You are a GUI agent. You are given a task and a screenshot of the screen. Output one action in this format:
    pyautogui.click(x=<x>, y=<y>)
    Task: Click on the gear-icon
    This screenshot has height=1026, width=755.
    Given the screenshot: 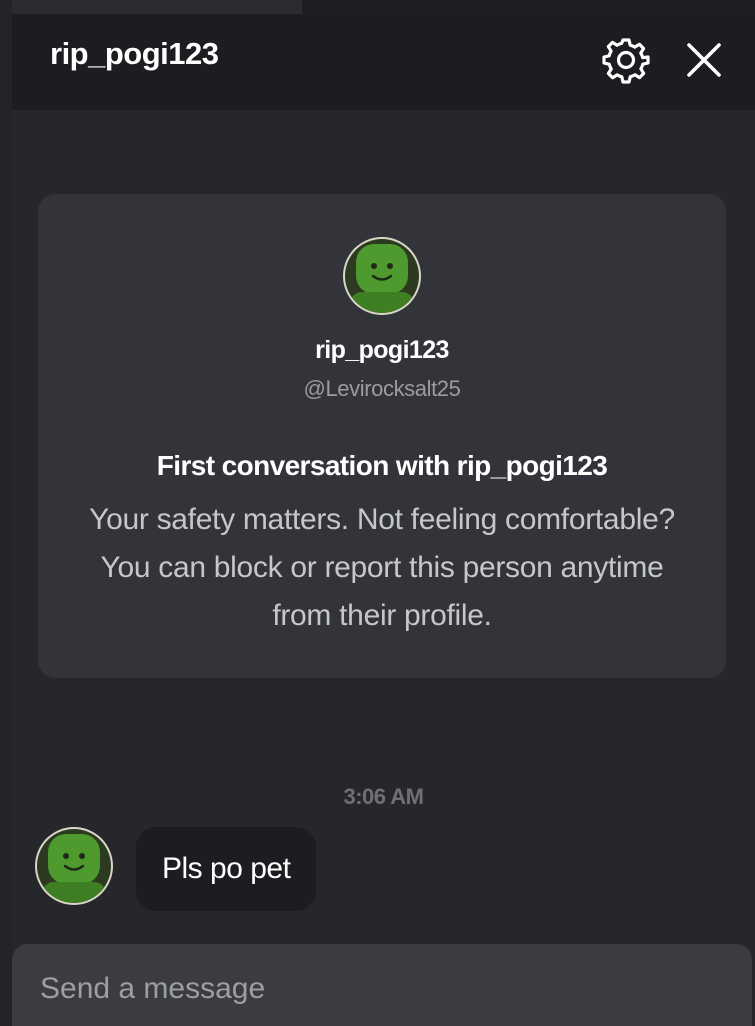 What is the action you would take?
    pyautogui.click(x=626, y=61)
    